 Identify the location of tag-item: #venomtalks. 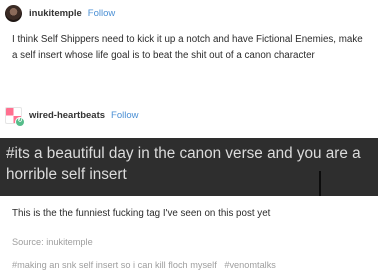
(250, 265).